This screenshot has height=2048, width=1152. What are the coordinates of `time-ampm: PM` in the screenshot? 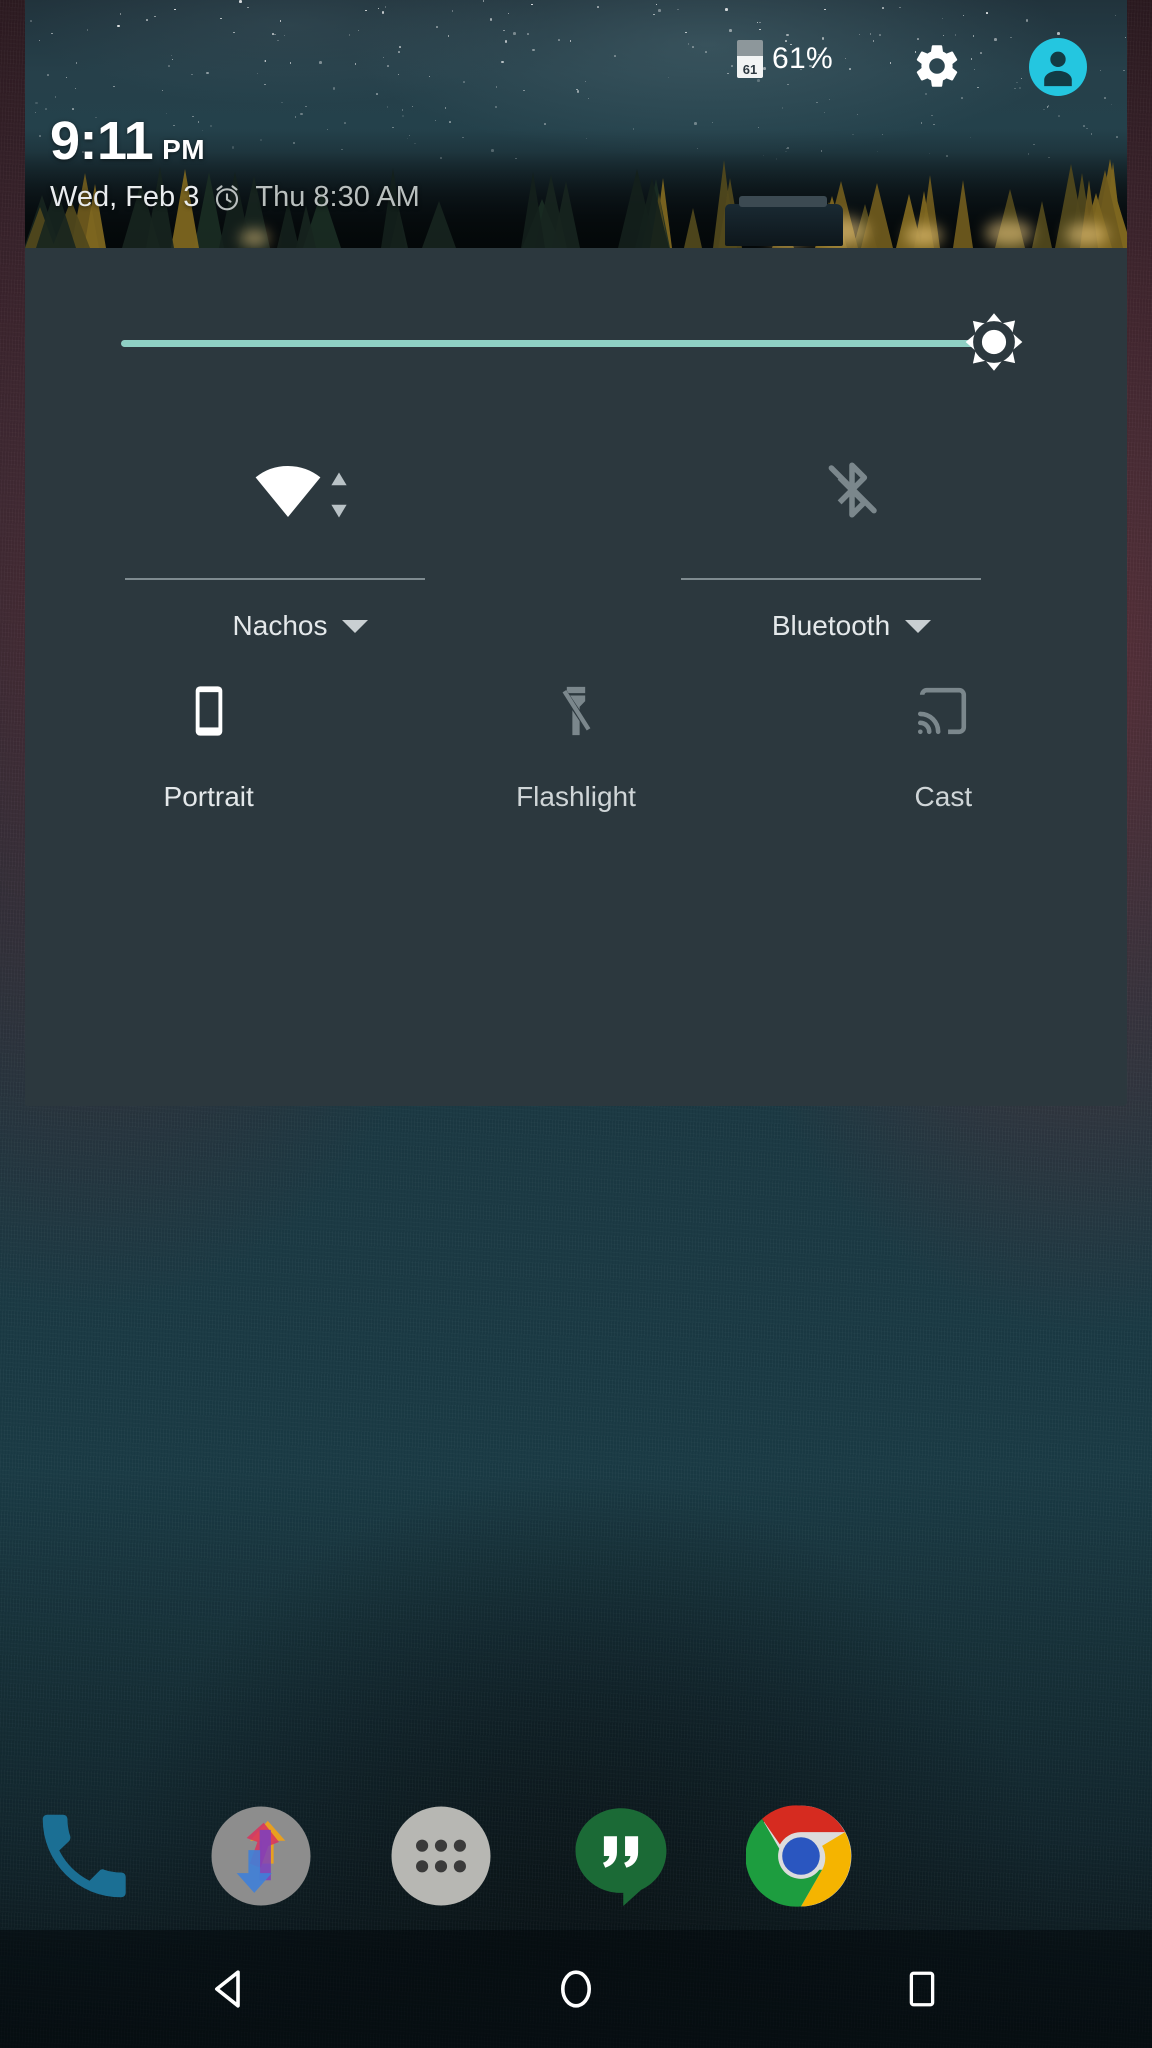 It's located at (184, 149).